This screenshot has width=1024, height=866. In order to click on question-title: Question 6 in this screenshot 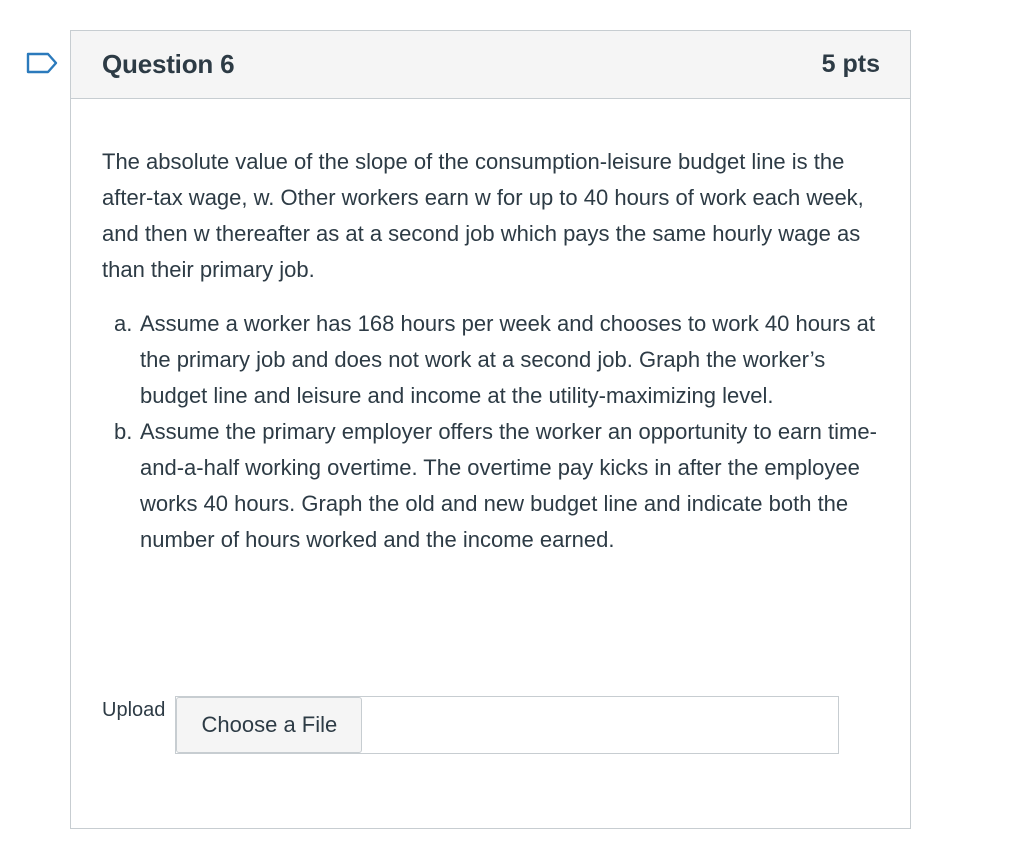, I will do `click(168, 64)`.